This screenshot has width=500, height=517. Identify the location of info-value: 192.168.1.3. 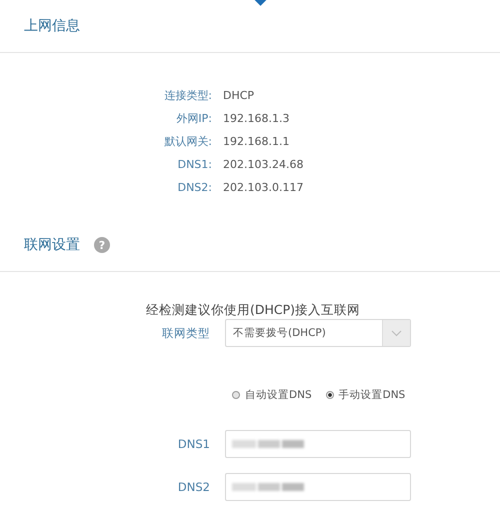
(256, 119).